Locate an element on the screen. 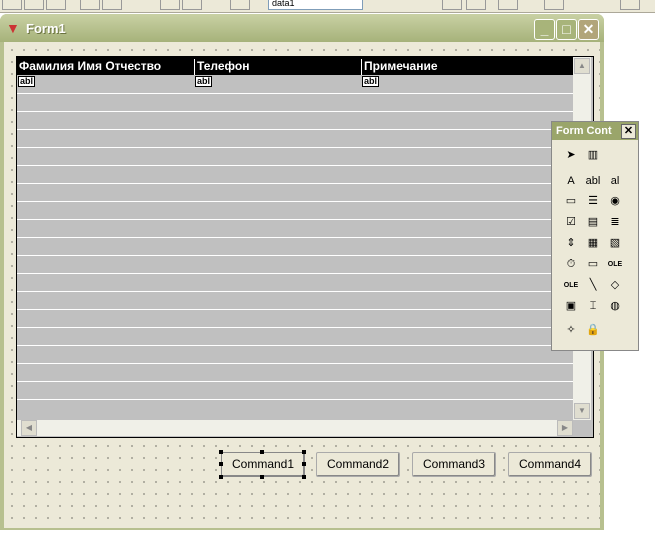 This screenshot has width=655, height=534. minimize-button: _ is located at coordinates (544, 29).